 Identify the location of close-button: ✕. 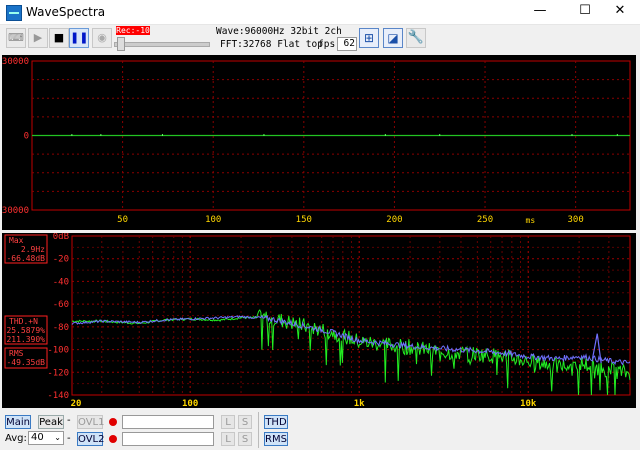
(620, 12).